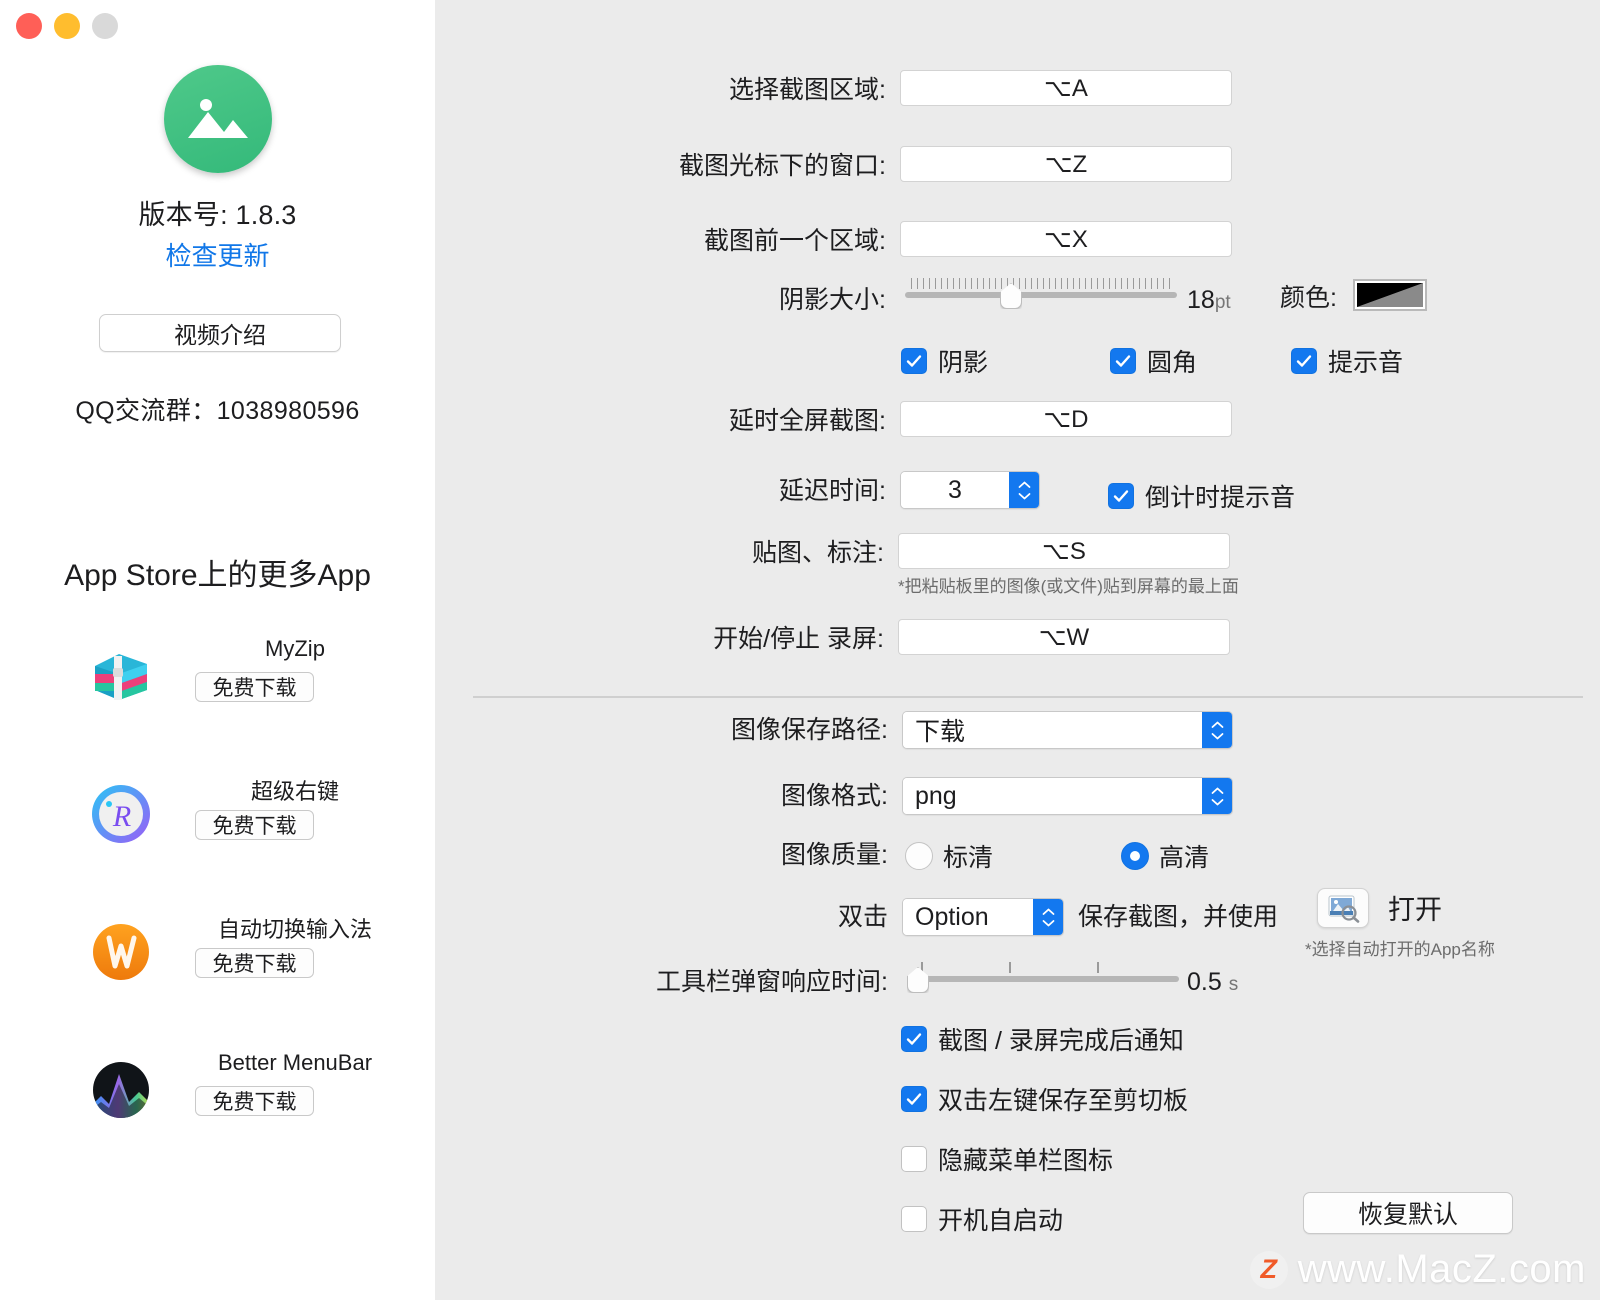 Image resolution: width=1600 pixels, height=1300 pixels. I want to click on section-divider, so click(1028, 697).